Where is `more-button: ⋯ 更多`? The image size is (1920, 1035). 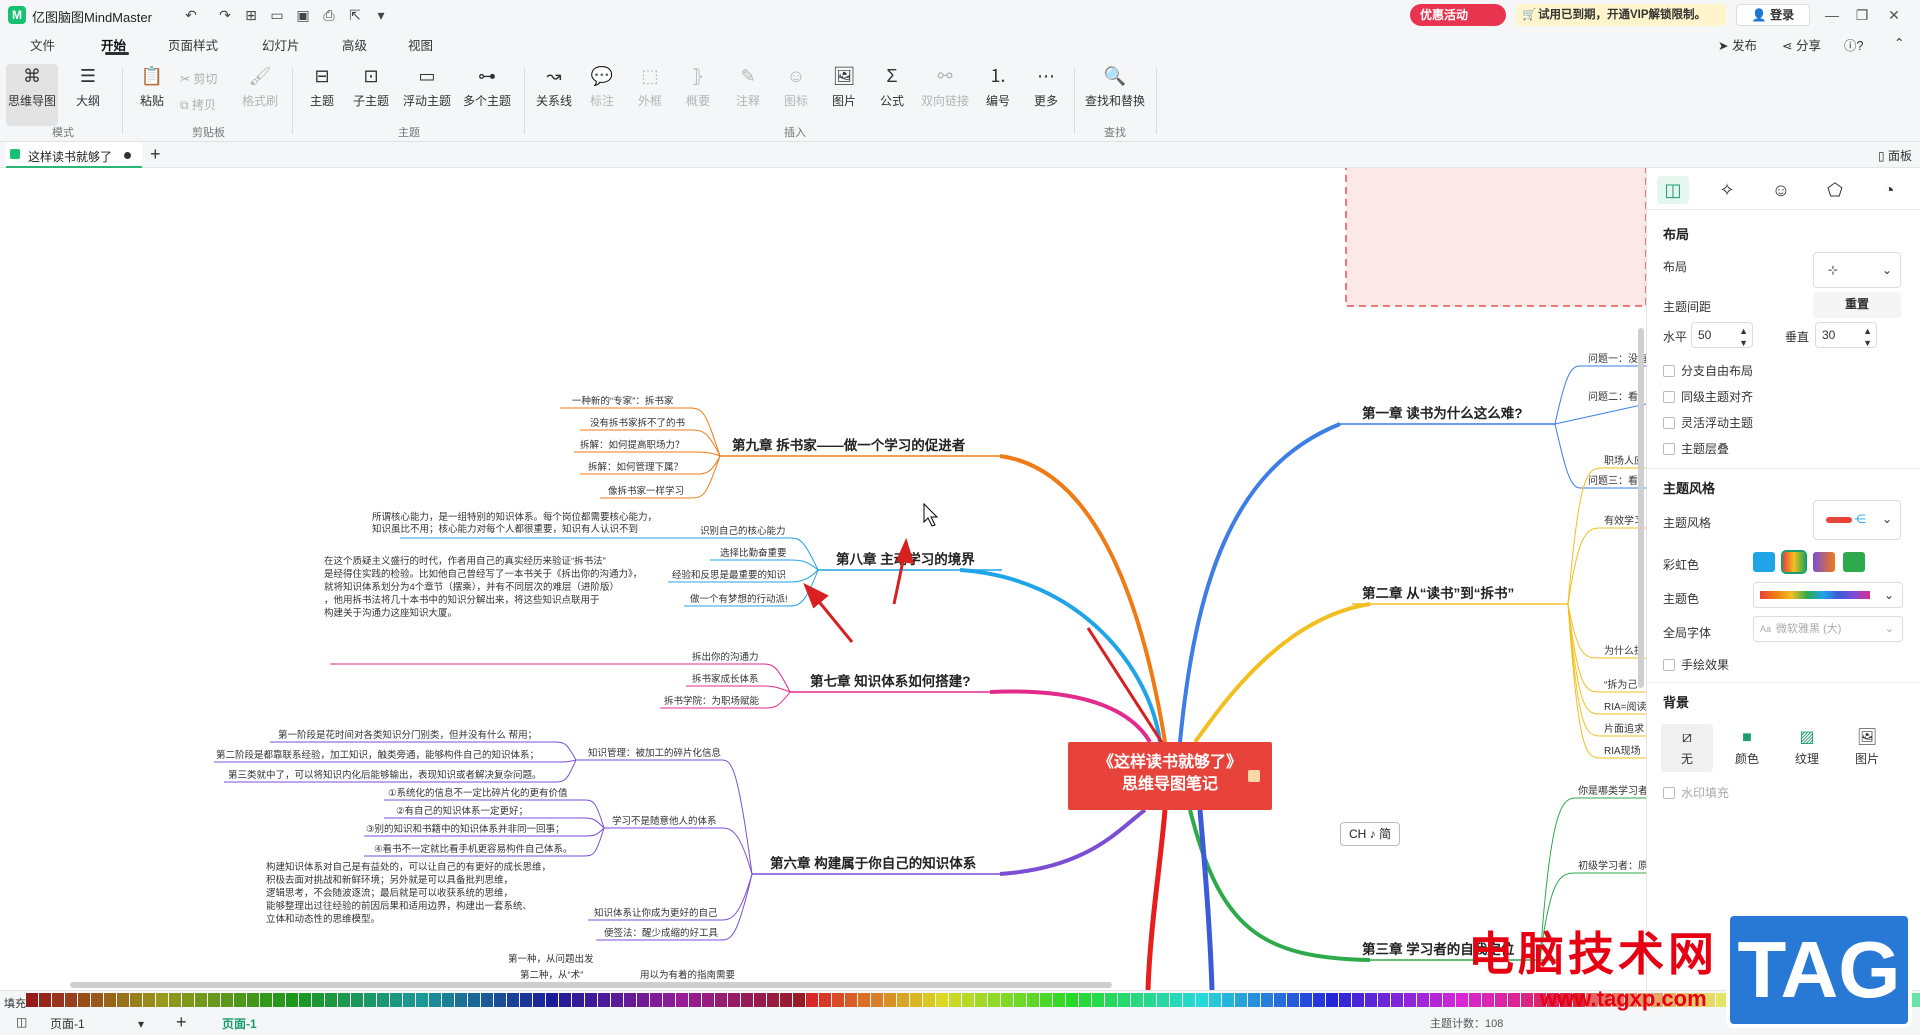 more-button: ⋯ 更多 is located at coordinates (1046, 95).